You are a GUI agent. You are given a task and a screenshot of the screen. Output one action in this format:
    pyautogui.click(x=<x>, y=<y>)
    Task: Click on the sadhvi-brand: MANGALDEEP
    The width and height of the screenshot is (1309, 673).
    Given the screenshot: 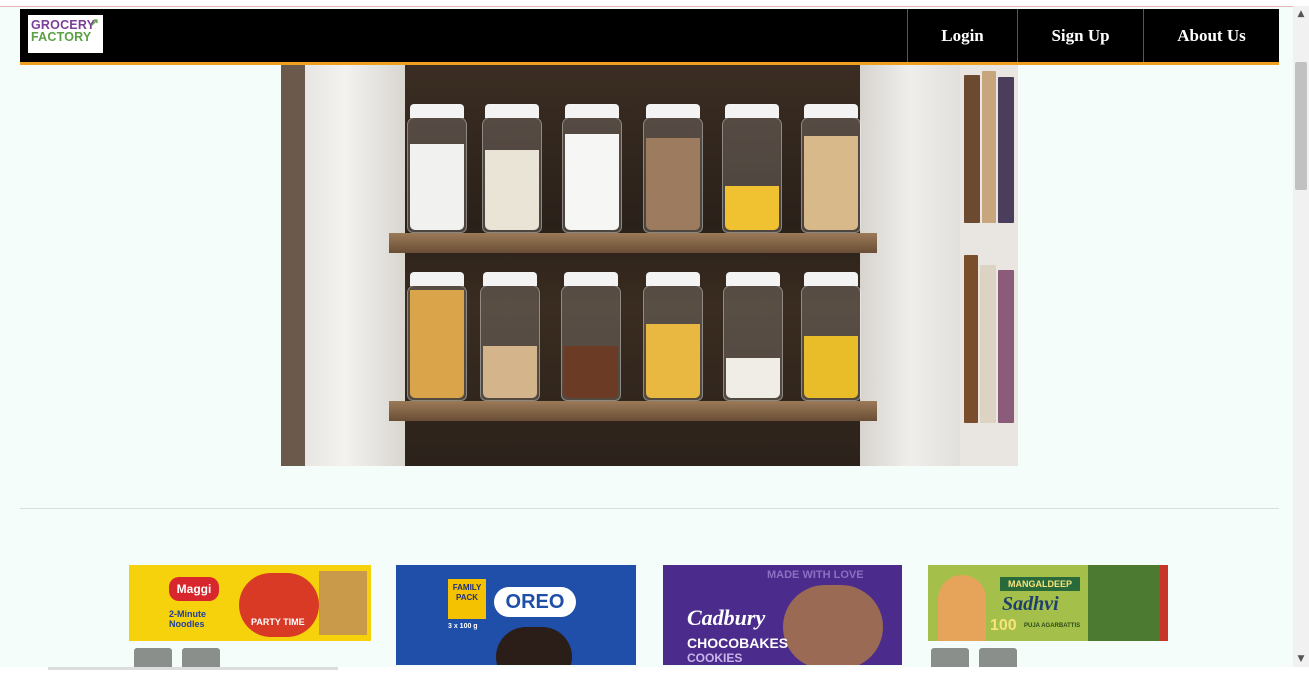 What is the action you would take?
    pyautogui.click(x=1040, y=584)
    